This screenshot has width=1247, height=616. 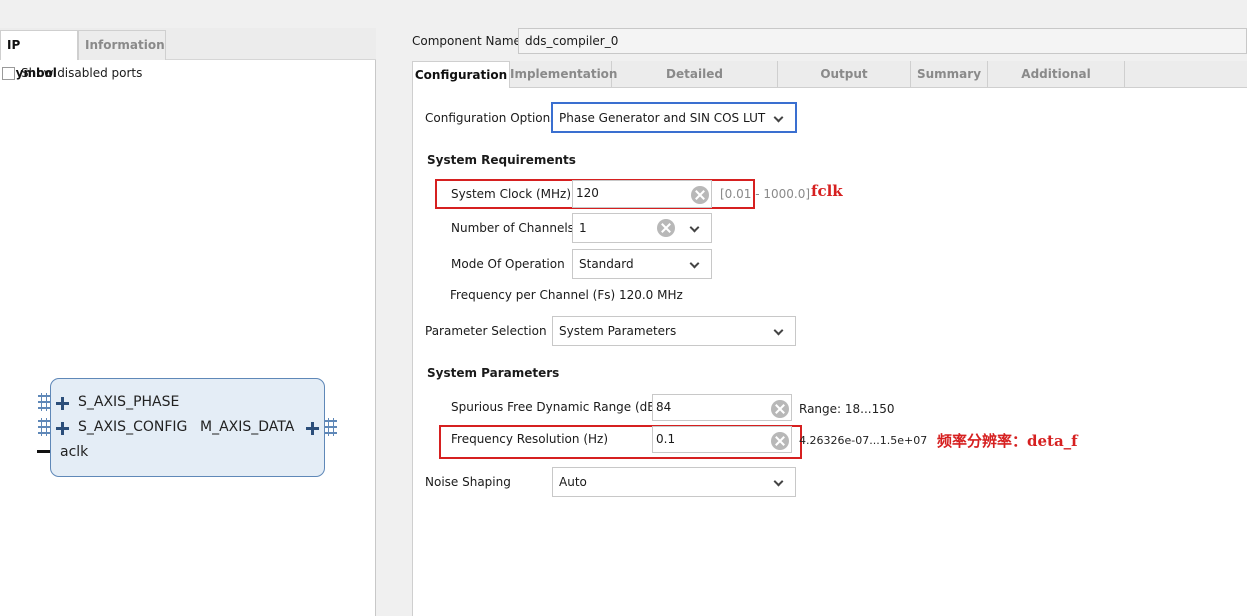 I want to click on system-clock-input: 120, so click(x=642, y=194).